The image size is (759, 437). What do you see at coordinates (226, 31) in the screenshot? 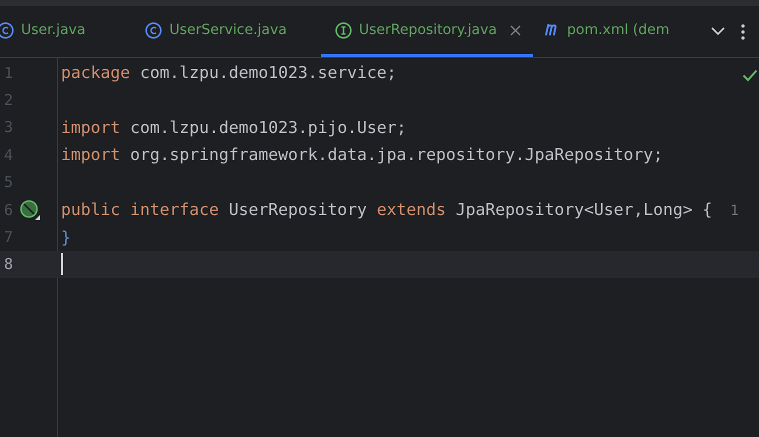
I see `editor-tab: UserService.java` at bounding box center [226, 31].